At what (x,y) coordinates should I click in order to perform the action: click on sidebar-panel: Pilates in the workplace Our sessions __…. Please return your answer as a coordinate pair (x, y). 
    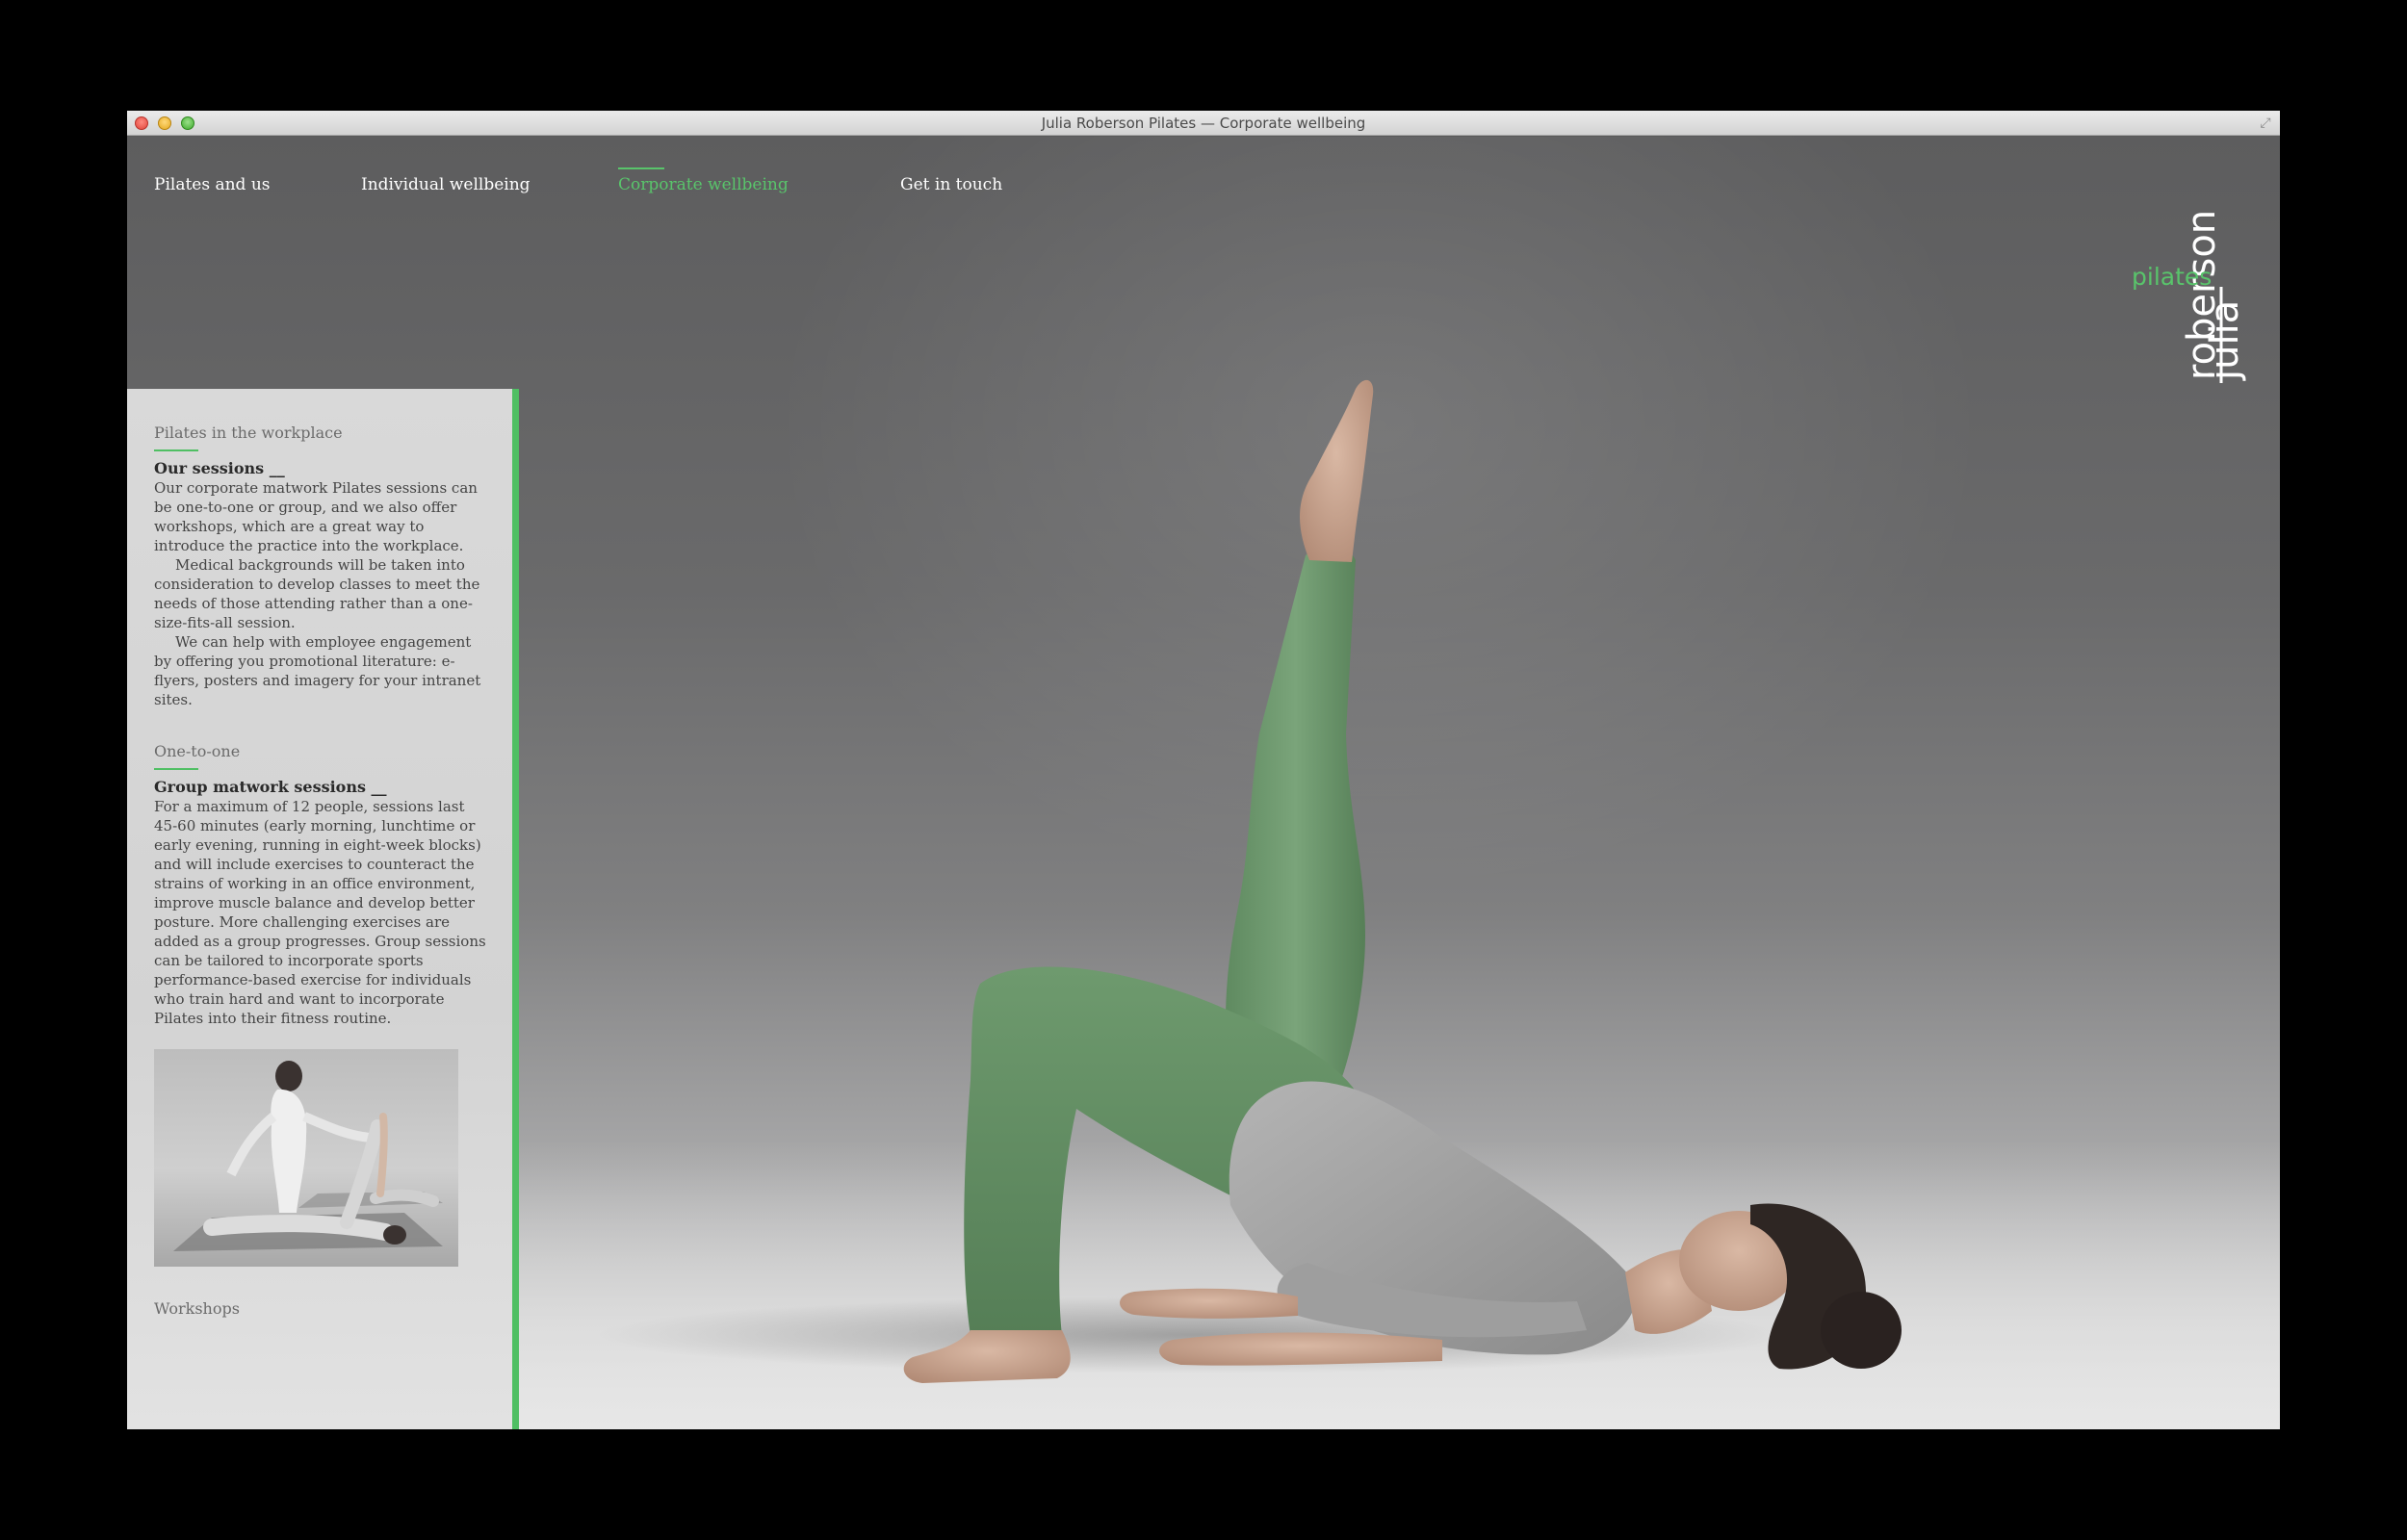
    Looking at the image, I should click on (322, 909).